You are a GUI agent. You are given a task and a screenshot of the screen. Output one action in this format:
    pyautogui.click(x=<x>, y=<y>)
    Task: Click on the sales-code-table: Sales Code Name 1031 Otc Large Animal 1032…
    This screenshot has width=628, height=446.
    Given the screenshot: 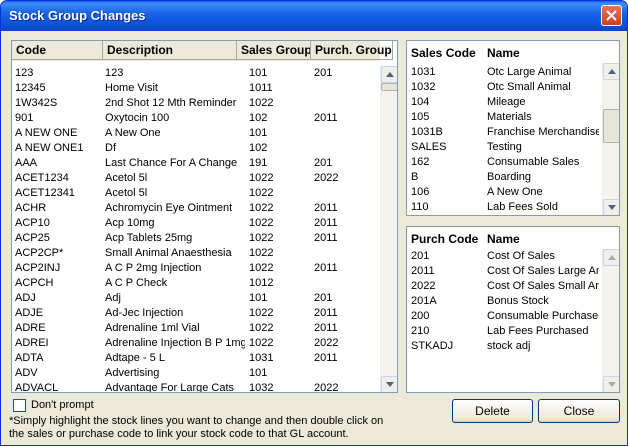 What is the action you would take?
    pyautogui.click(x=513, y=128)
    